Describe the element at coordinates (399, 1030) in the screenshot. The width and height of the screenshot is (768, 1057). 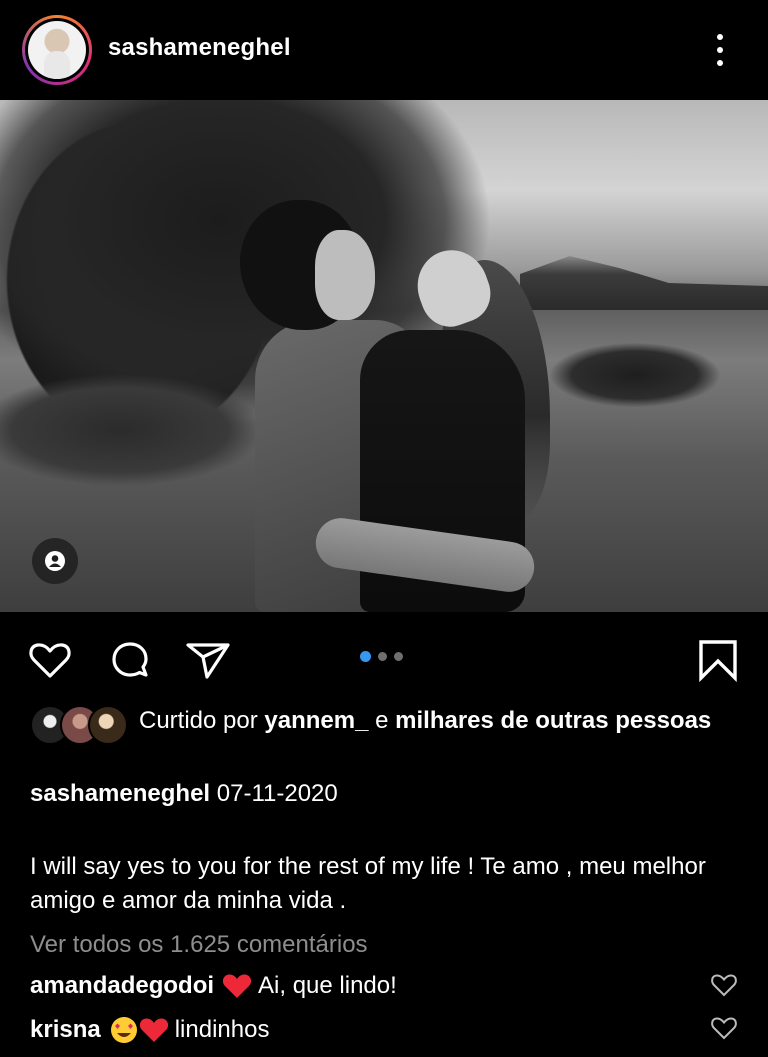
I see `comment-item: krisna lindinhos` at that location.